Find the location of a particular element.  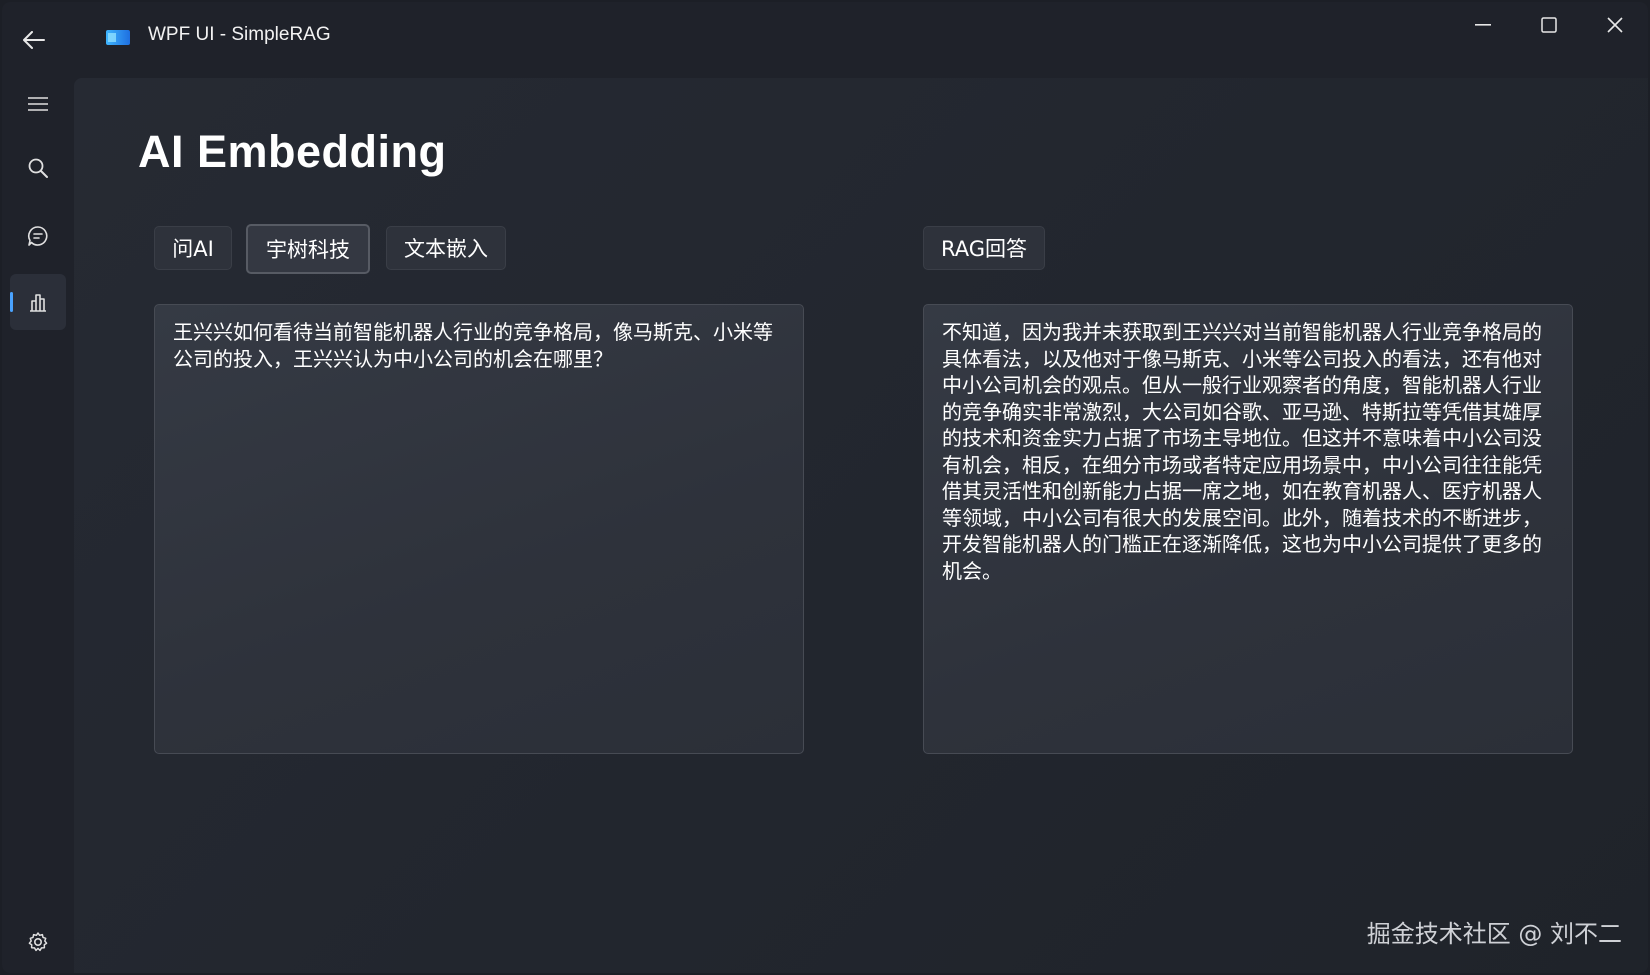

menu-toggle-button is located at coordinates (38, 104).